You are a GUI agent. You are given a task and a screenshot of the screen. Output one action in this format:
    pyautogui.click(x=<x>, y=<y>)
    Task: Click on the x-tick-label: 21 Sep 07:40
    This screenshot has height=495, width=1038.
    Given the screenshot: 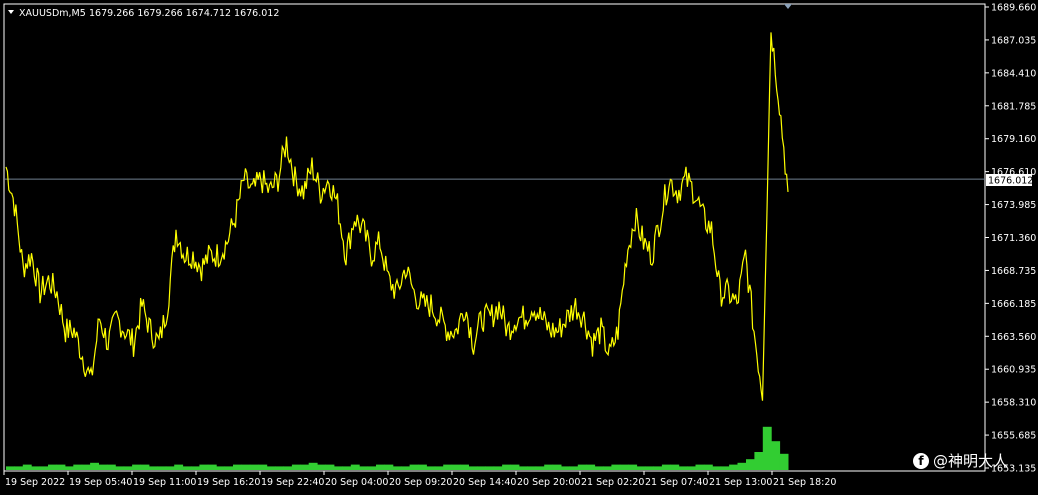 What is the action you would take?
    pyautogui.click(x=676, y=482)
    